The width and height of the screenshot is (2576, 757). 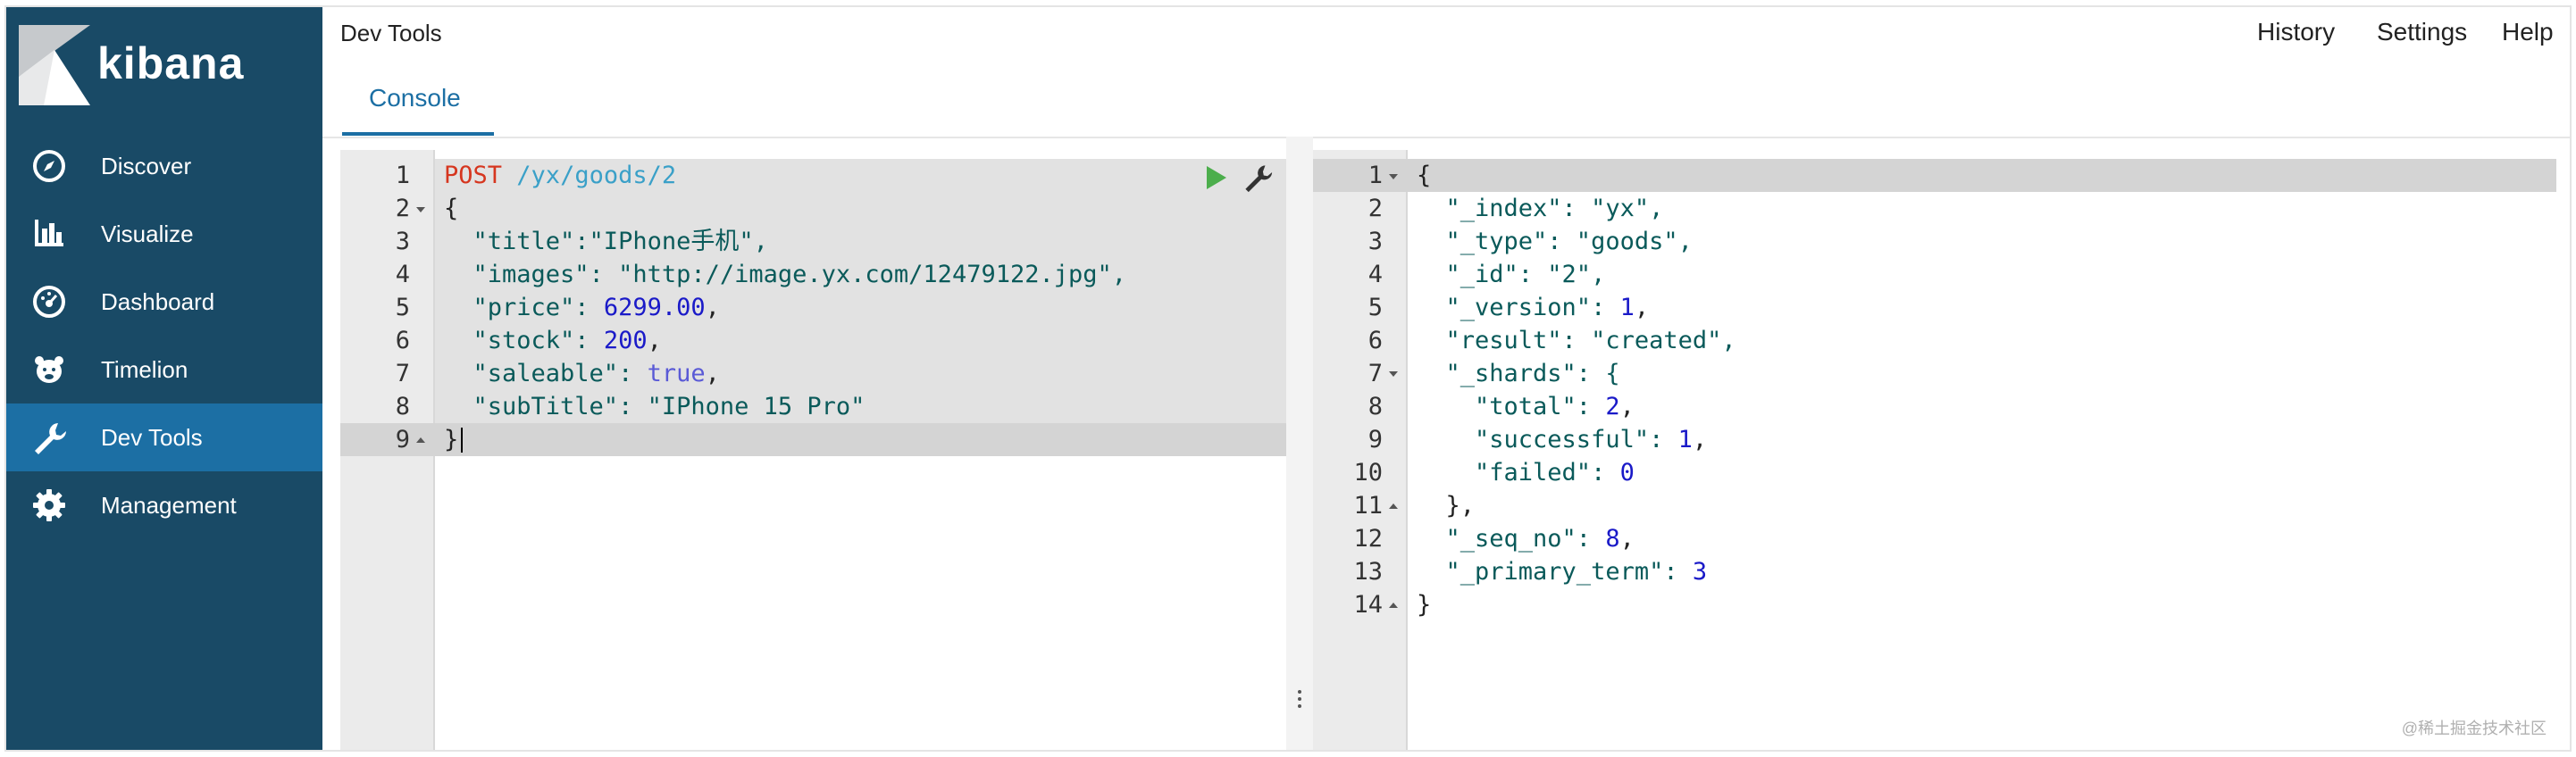 I want to click on gear-icon, so click(x=49, y=505).